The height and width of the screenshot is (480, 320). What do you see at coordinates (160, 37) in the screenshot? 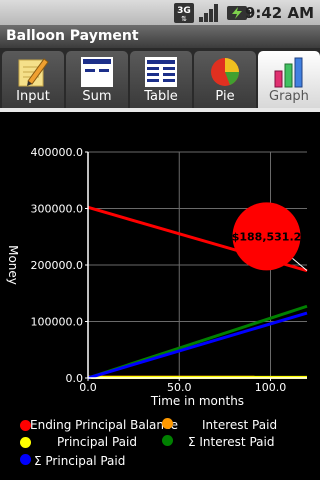
I see `app-title-bar: Balloon Payment` at bounding box center [160, 37].